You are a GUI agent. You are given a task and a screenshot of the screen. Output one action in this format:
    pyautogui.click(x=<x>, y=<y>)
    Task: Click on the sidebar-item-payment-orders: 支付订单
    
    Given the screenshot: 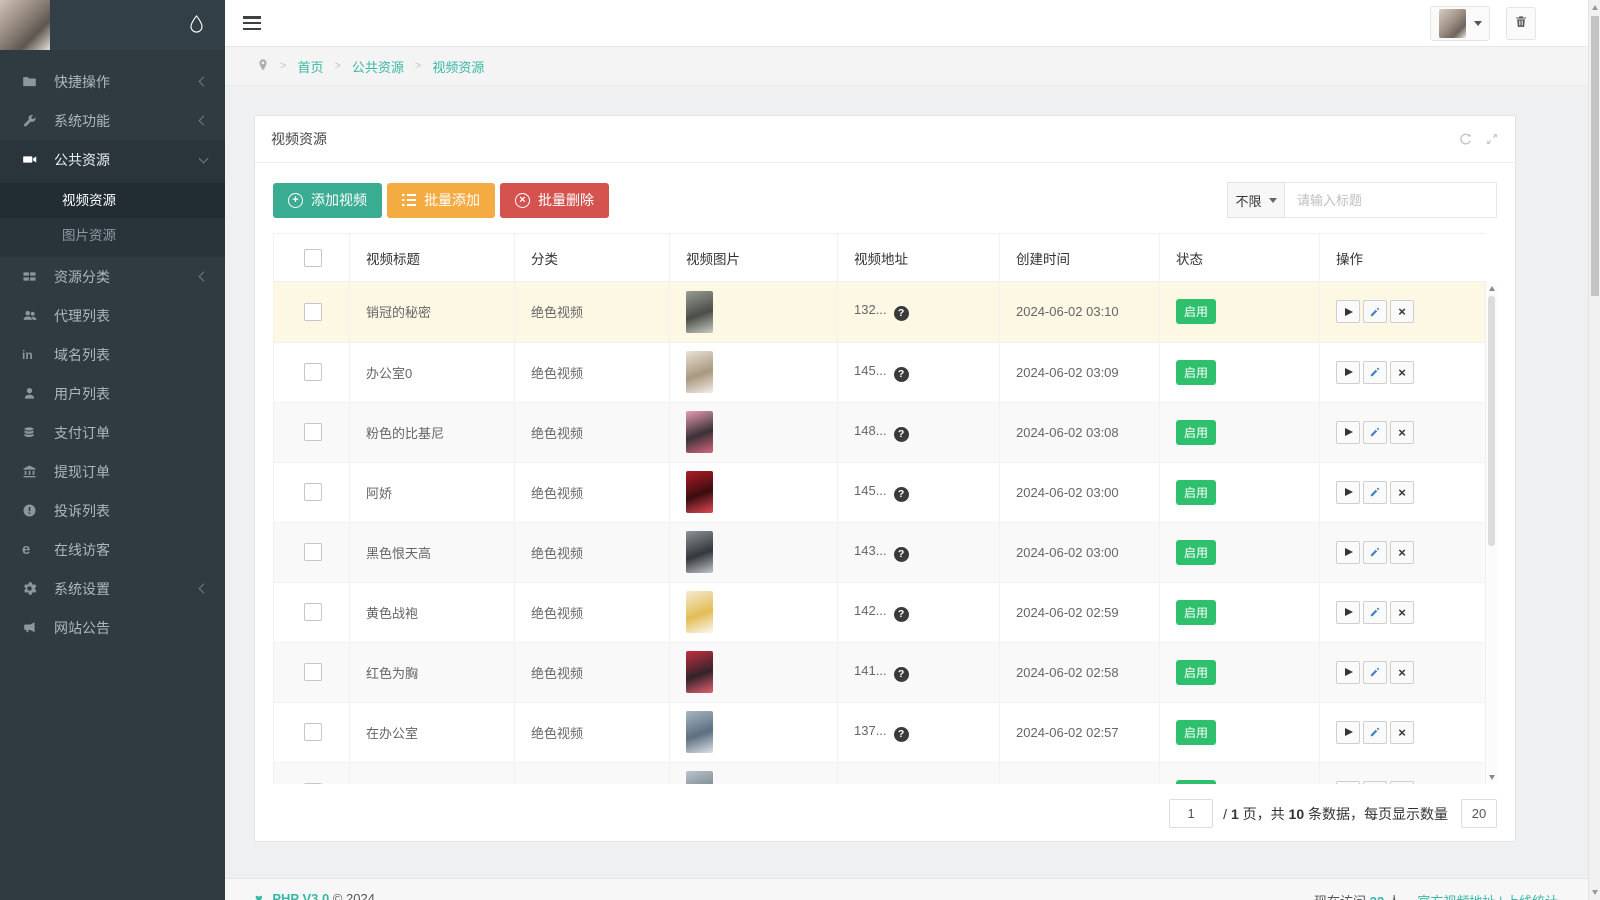 What is the action you would take?
    pyautogui.click(x=112, y=432)
    